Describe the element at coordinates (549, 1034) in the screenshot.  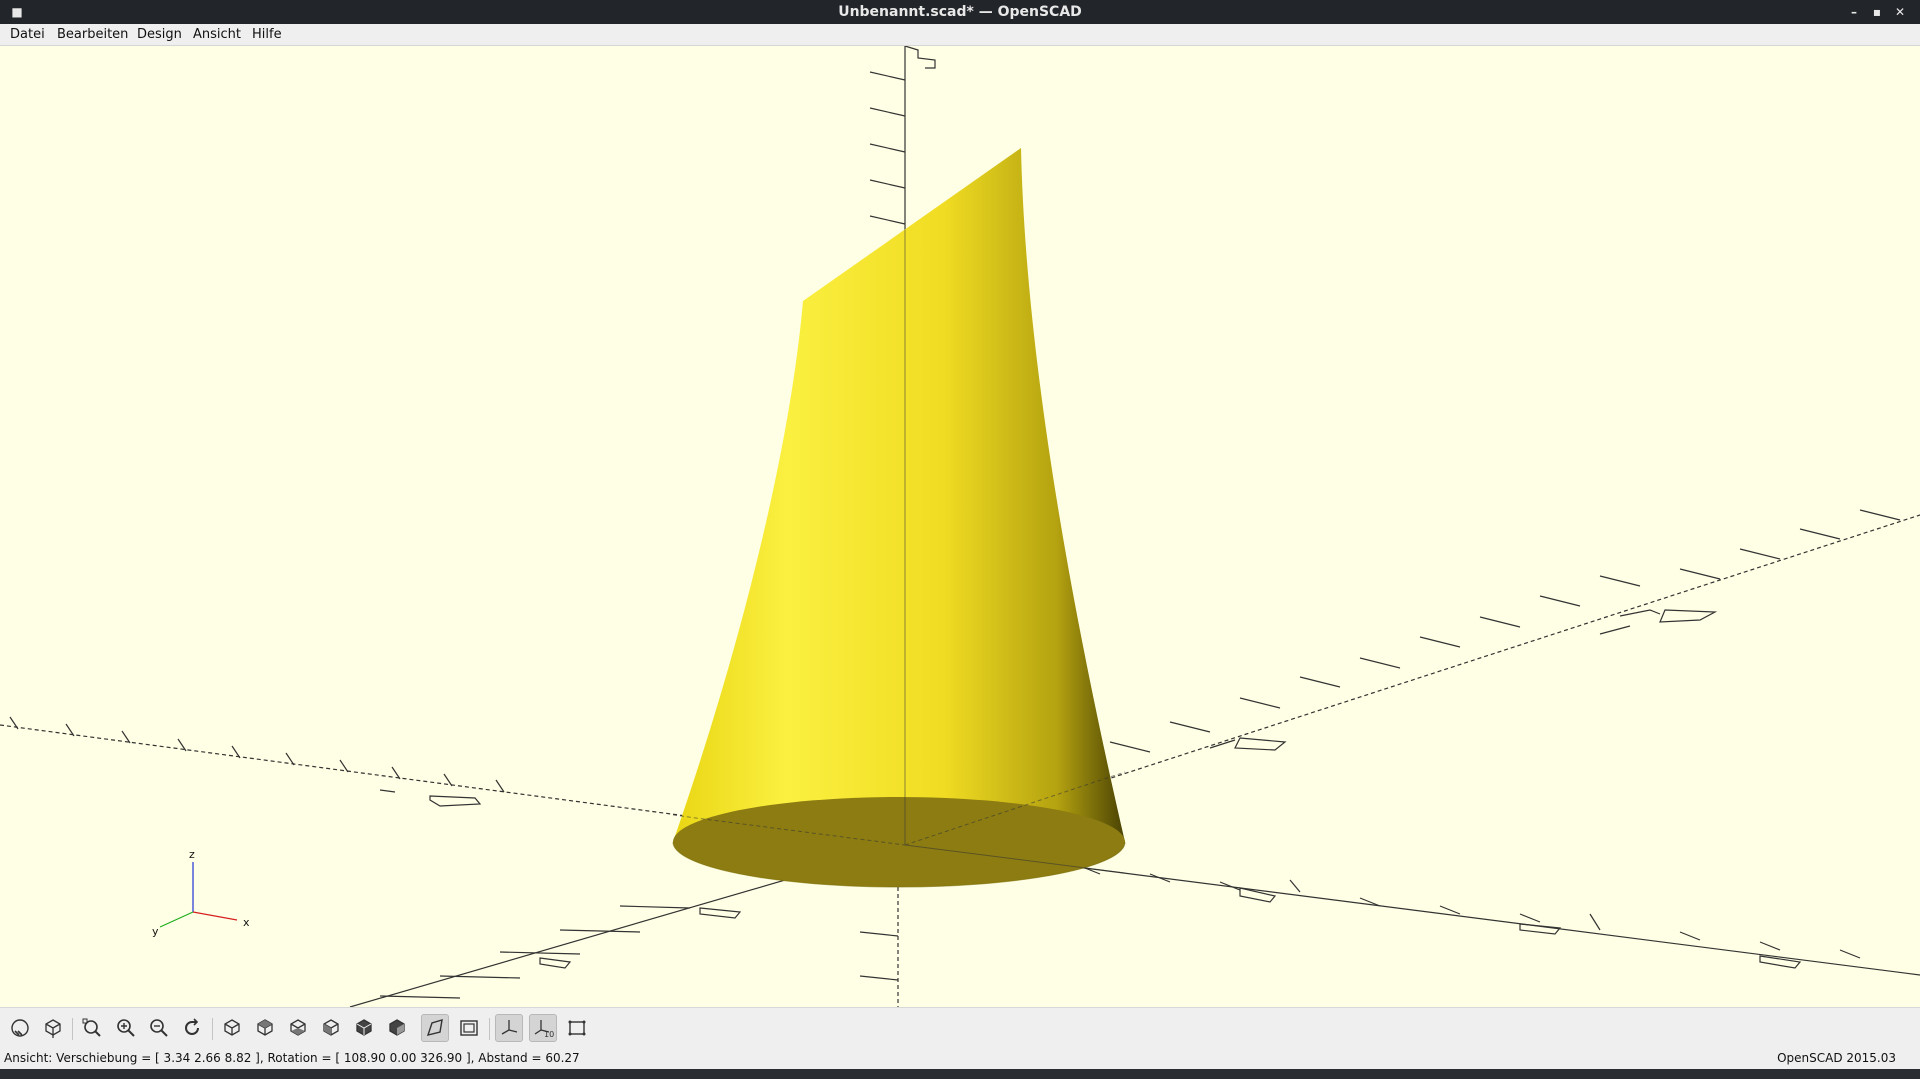
I see `svg-text: 10` at that location.